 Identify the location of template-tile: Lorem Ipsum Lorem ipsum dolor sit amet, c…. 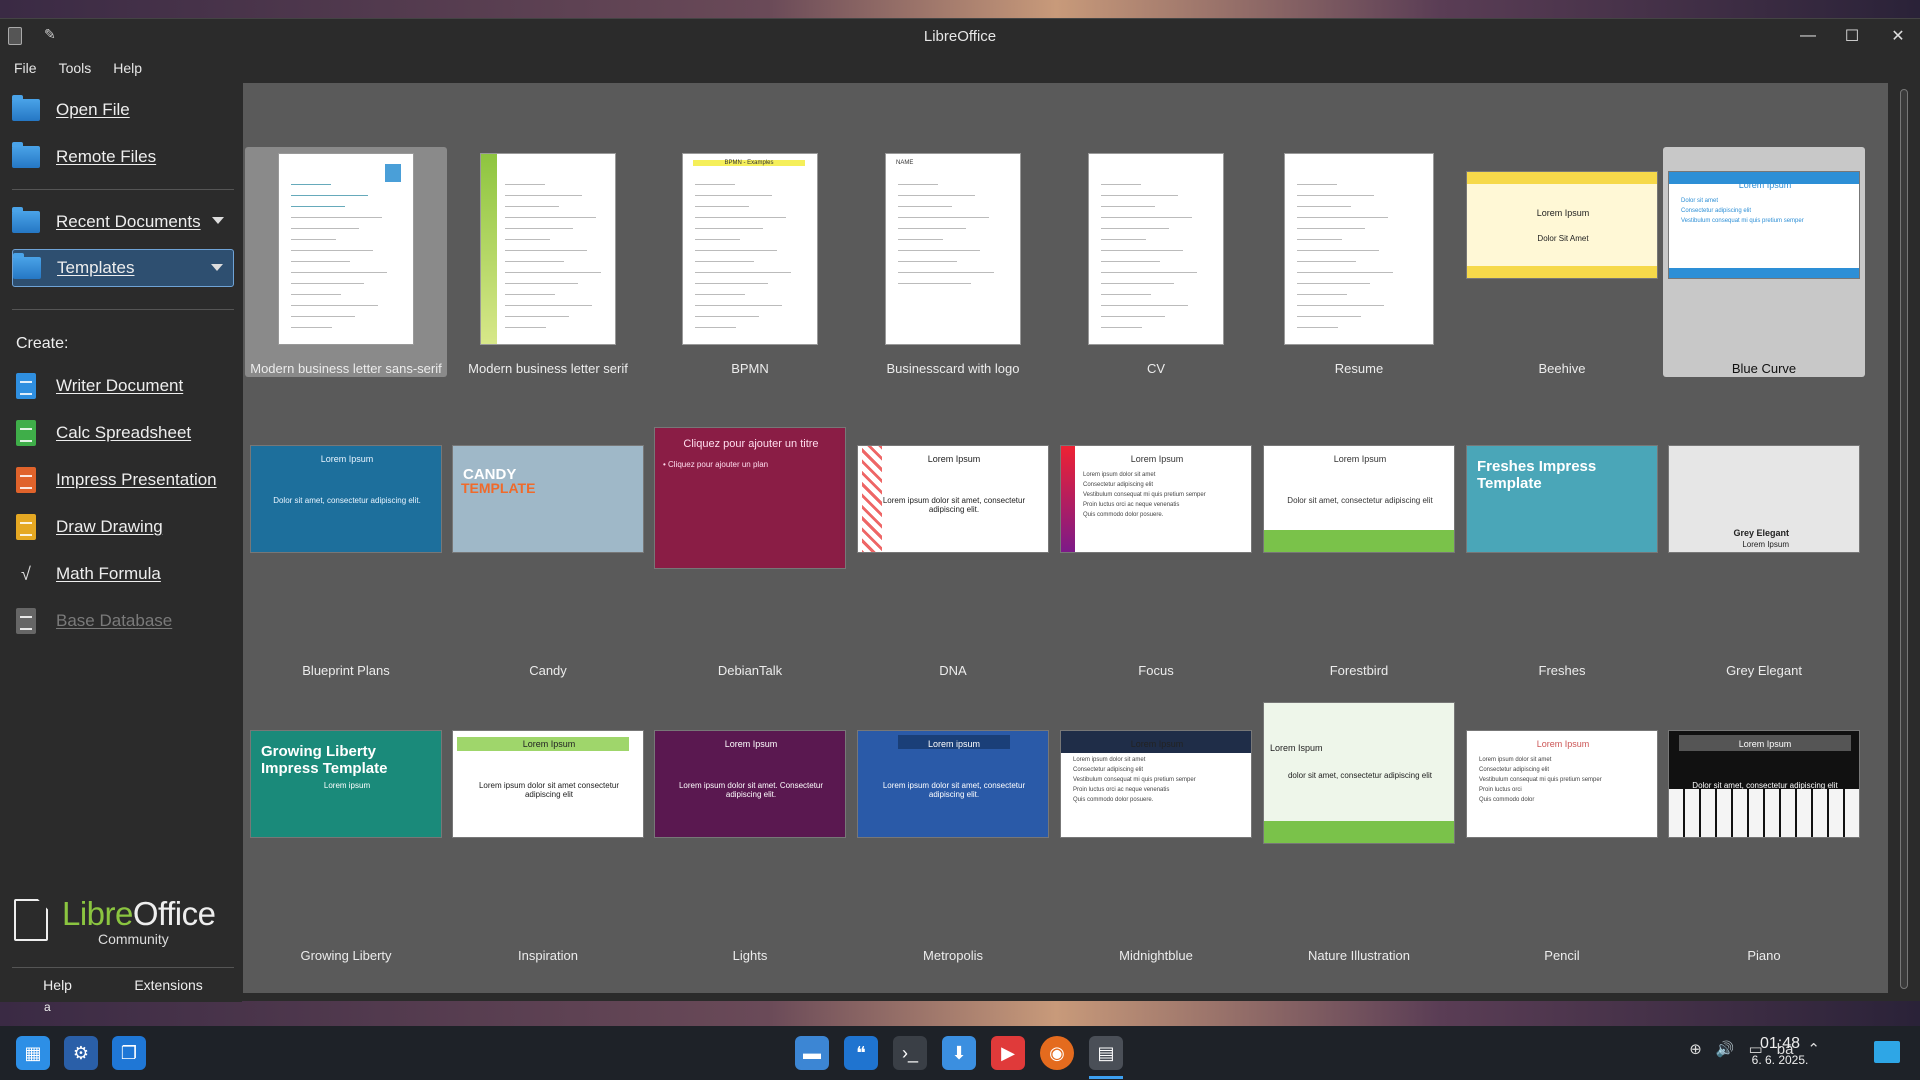
(953, 549).